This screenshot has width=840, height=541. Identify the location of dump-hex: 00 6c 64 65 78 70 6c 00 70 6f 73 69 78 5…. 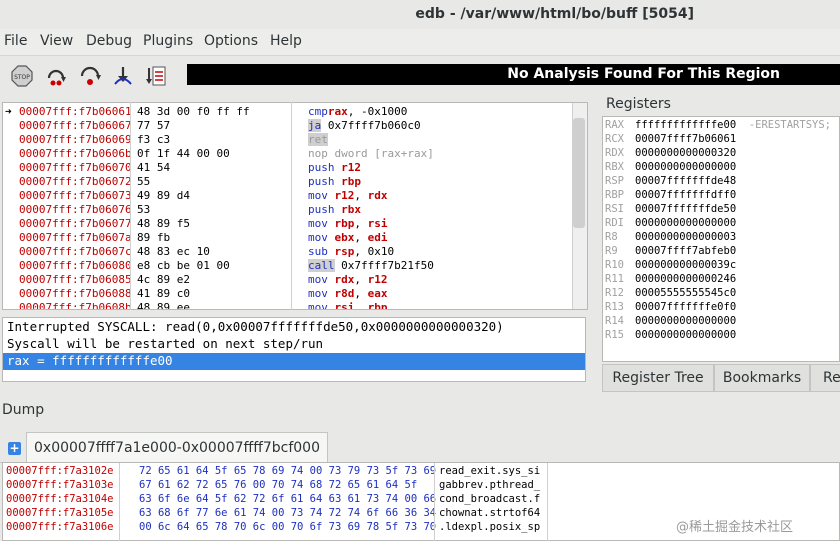
(288, 527).